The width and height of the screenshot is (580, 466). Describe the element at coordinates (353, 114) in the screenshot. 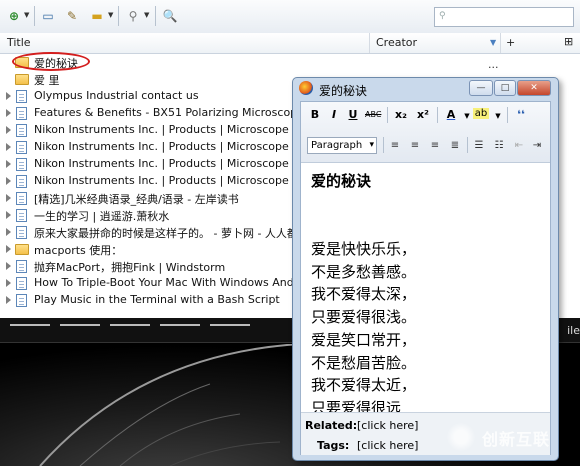

I see `underline-button: U` at that location.